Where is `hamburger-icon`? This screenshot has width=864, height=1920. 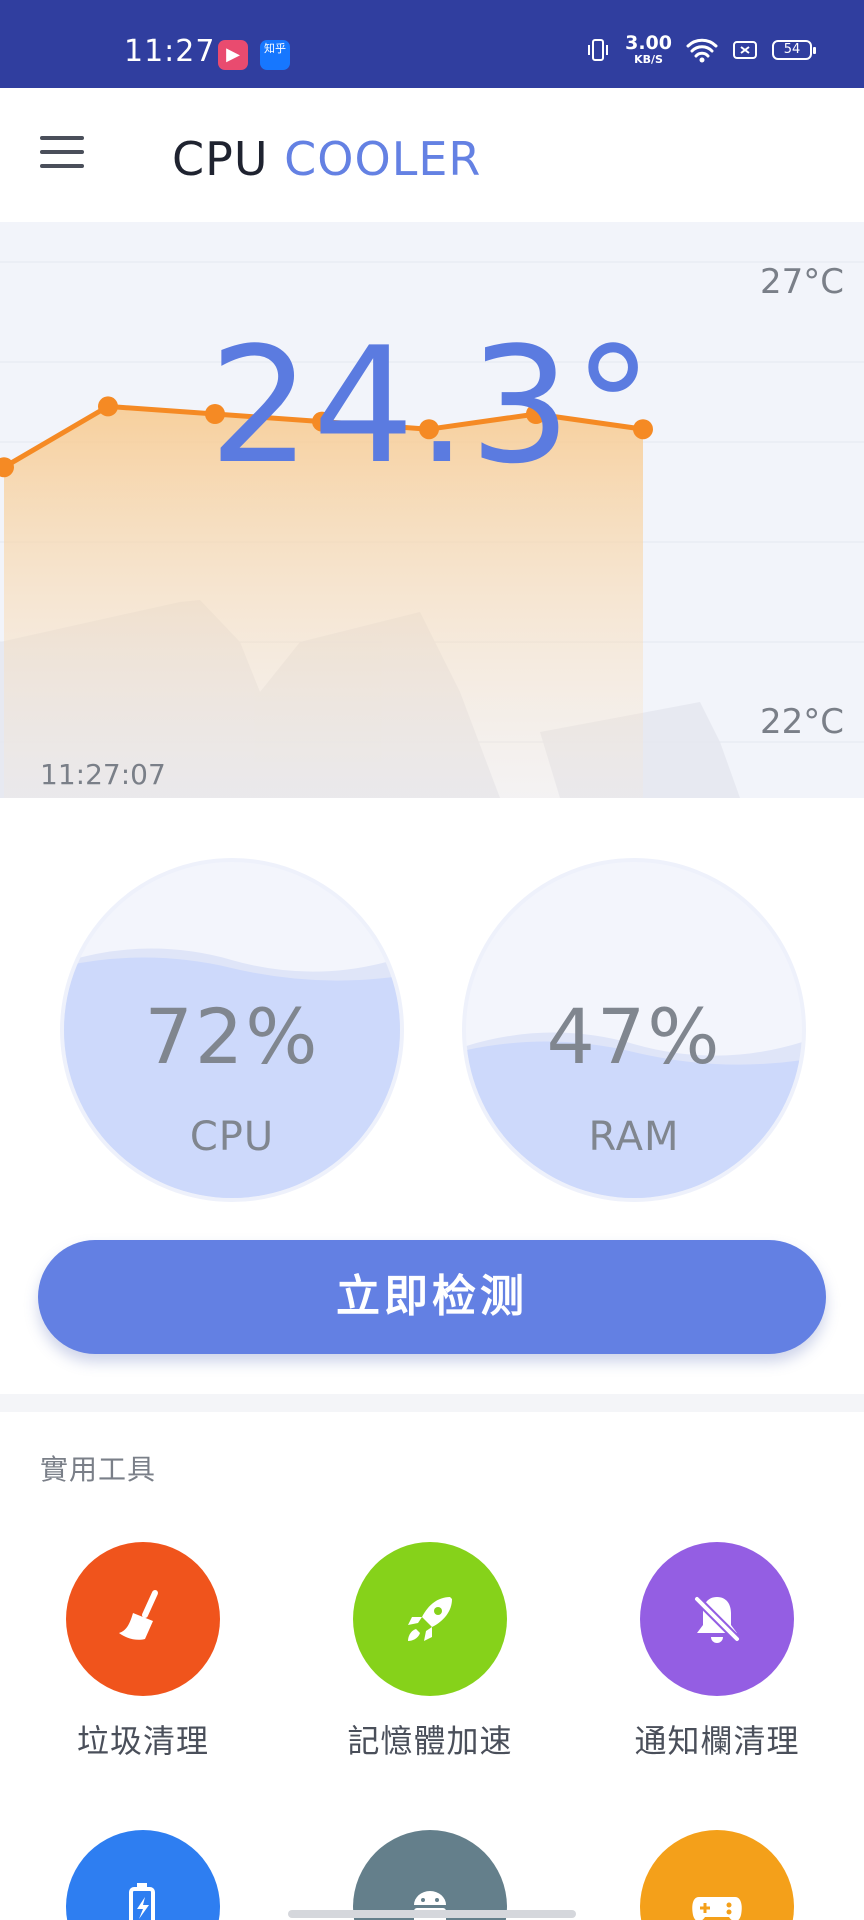
hamburger-icon is located at coordinates (62, 138).